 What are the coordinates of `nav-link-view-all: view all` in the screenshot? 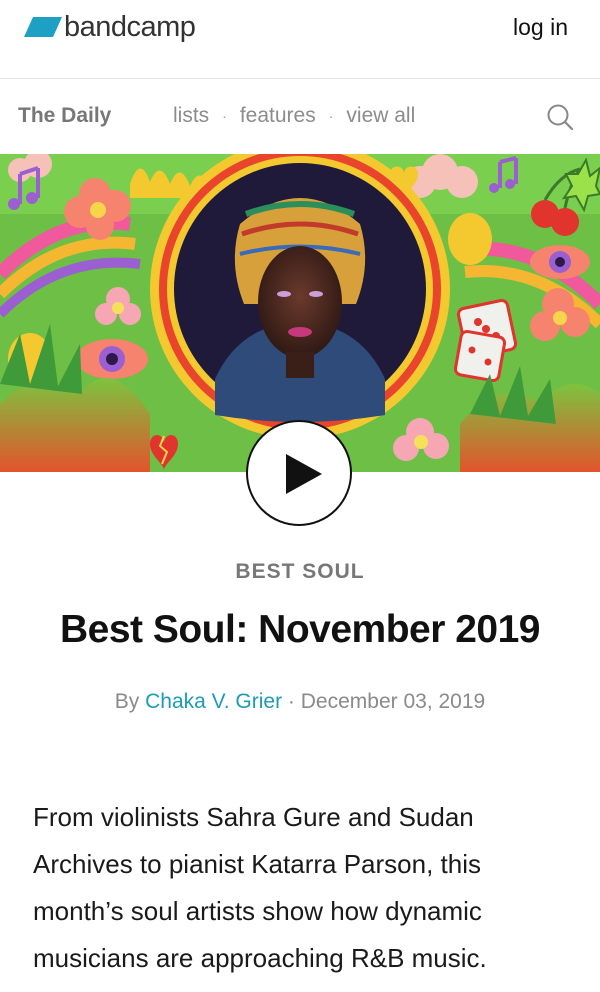 It's located at (380, 116).